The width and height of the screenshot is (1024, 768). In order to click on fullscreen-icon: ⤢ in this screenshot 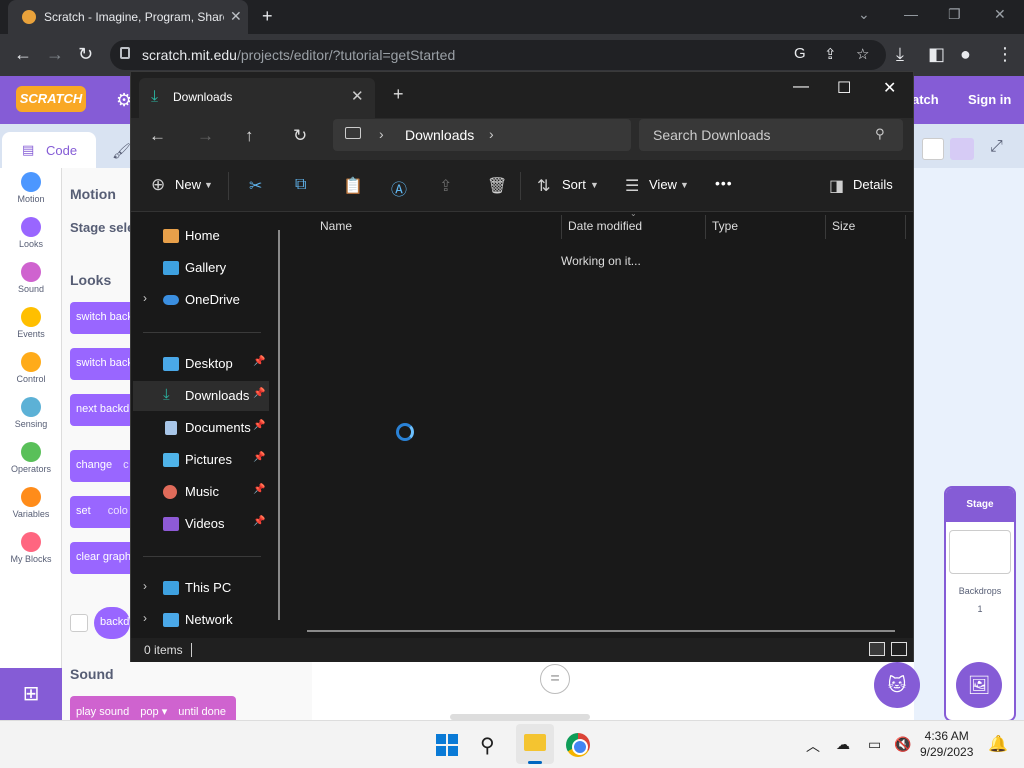, I will do `click(996, 147)`.